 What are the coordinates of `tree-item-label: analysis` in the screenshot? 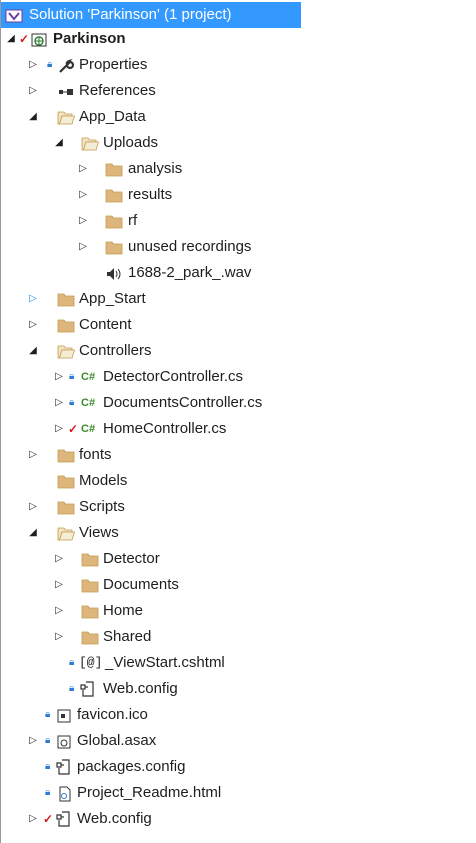 It's located at (155, 168).